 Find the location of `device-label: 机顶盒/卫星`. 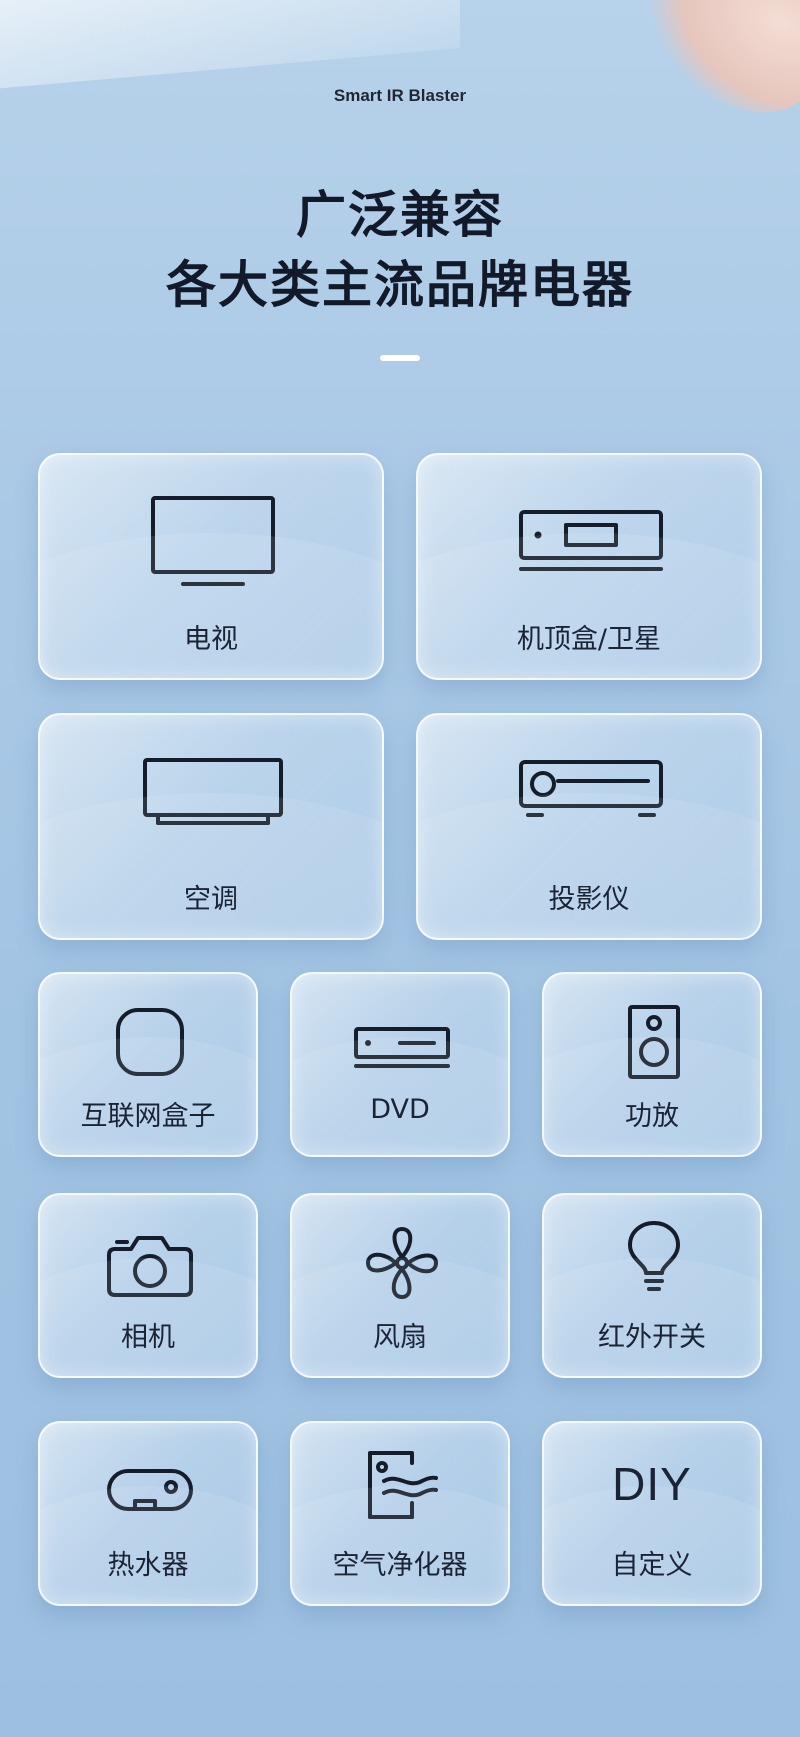

device-label: 机顶盒/卫星 is located at coordinates (589, 639).